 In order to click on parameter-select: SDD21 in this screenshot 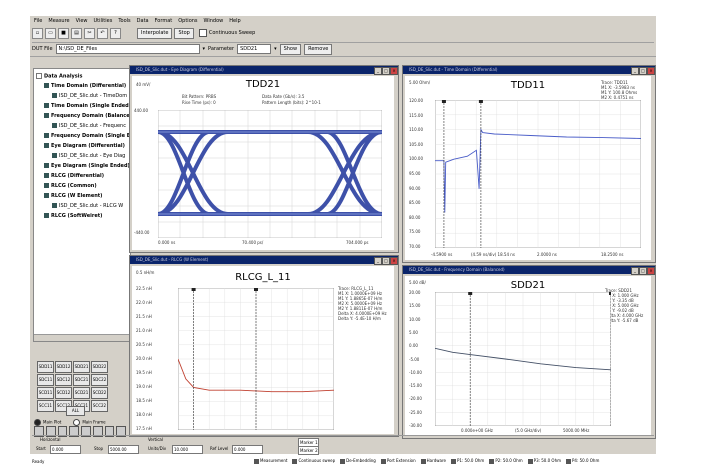, I will do `click(254, 49)`.